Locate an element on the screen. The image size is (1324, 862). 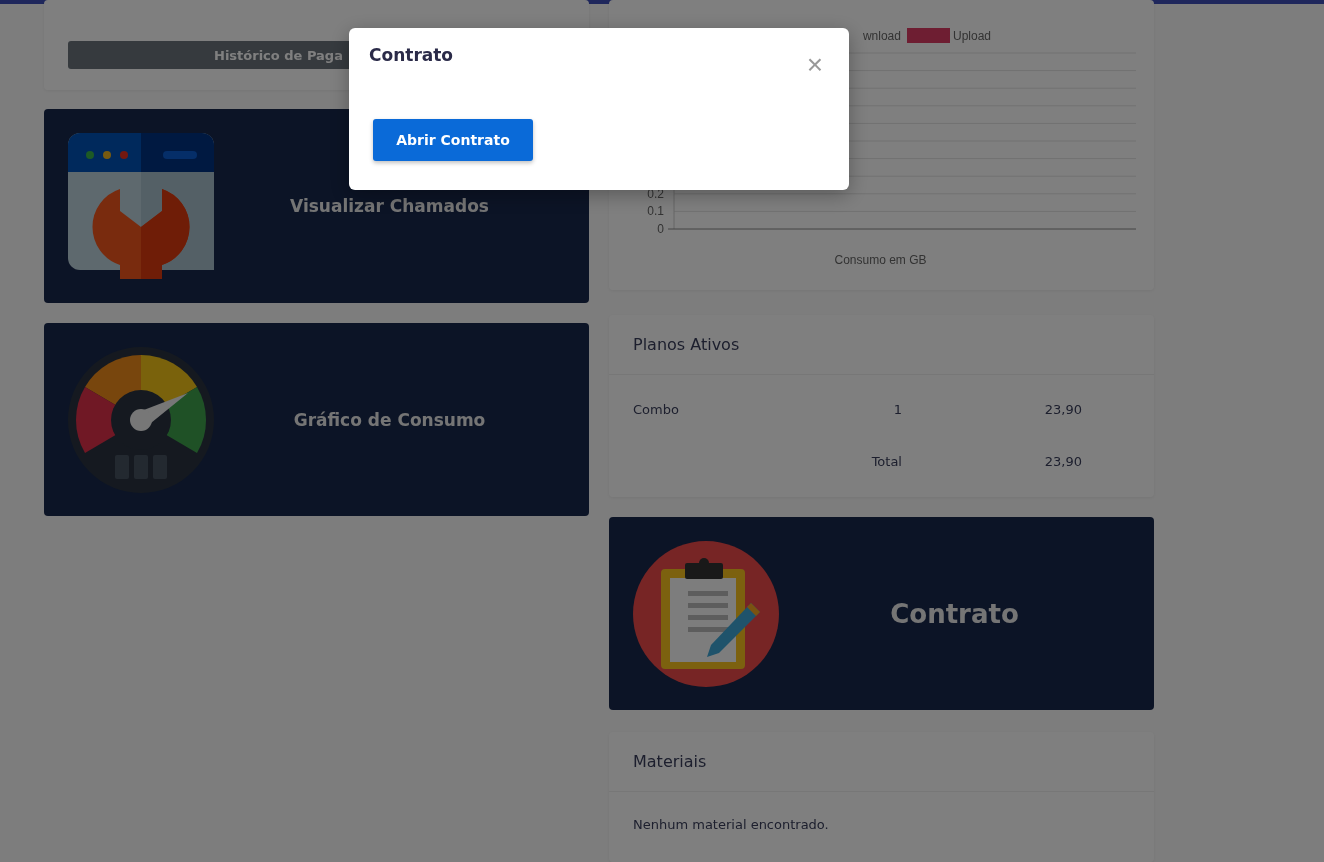
clipboard-pencil-icon is located at coordinates (706, 613).